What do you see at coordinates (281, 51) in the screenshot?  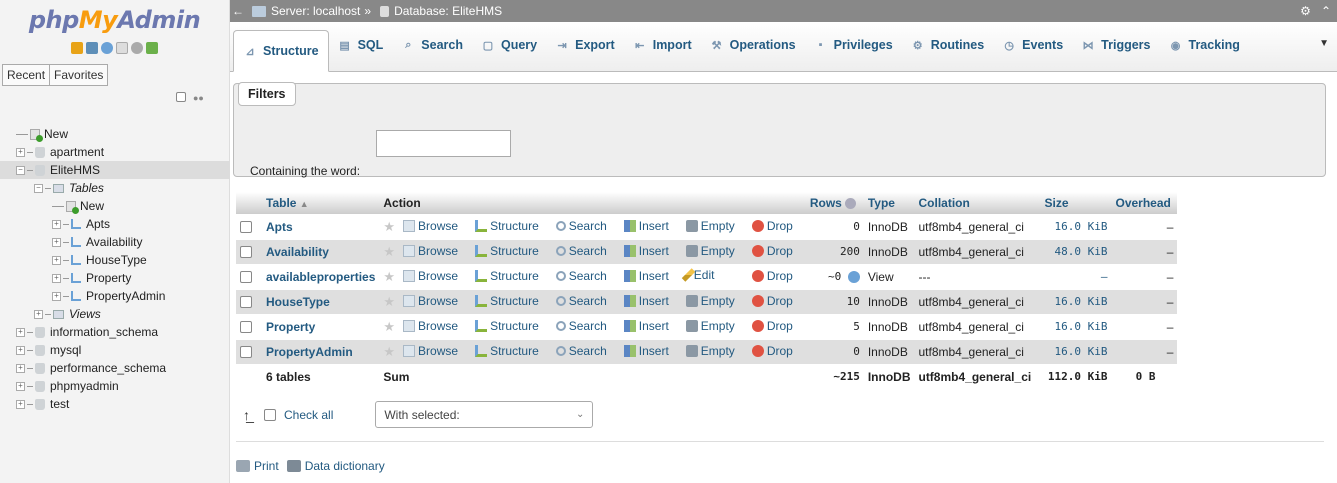 I see `tab-structure: ⊿ Structure` at bounding box center [281, 51].